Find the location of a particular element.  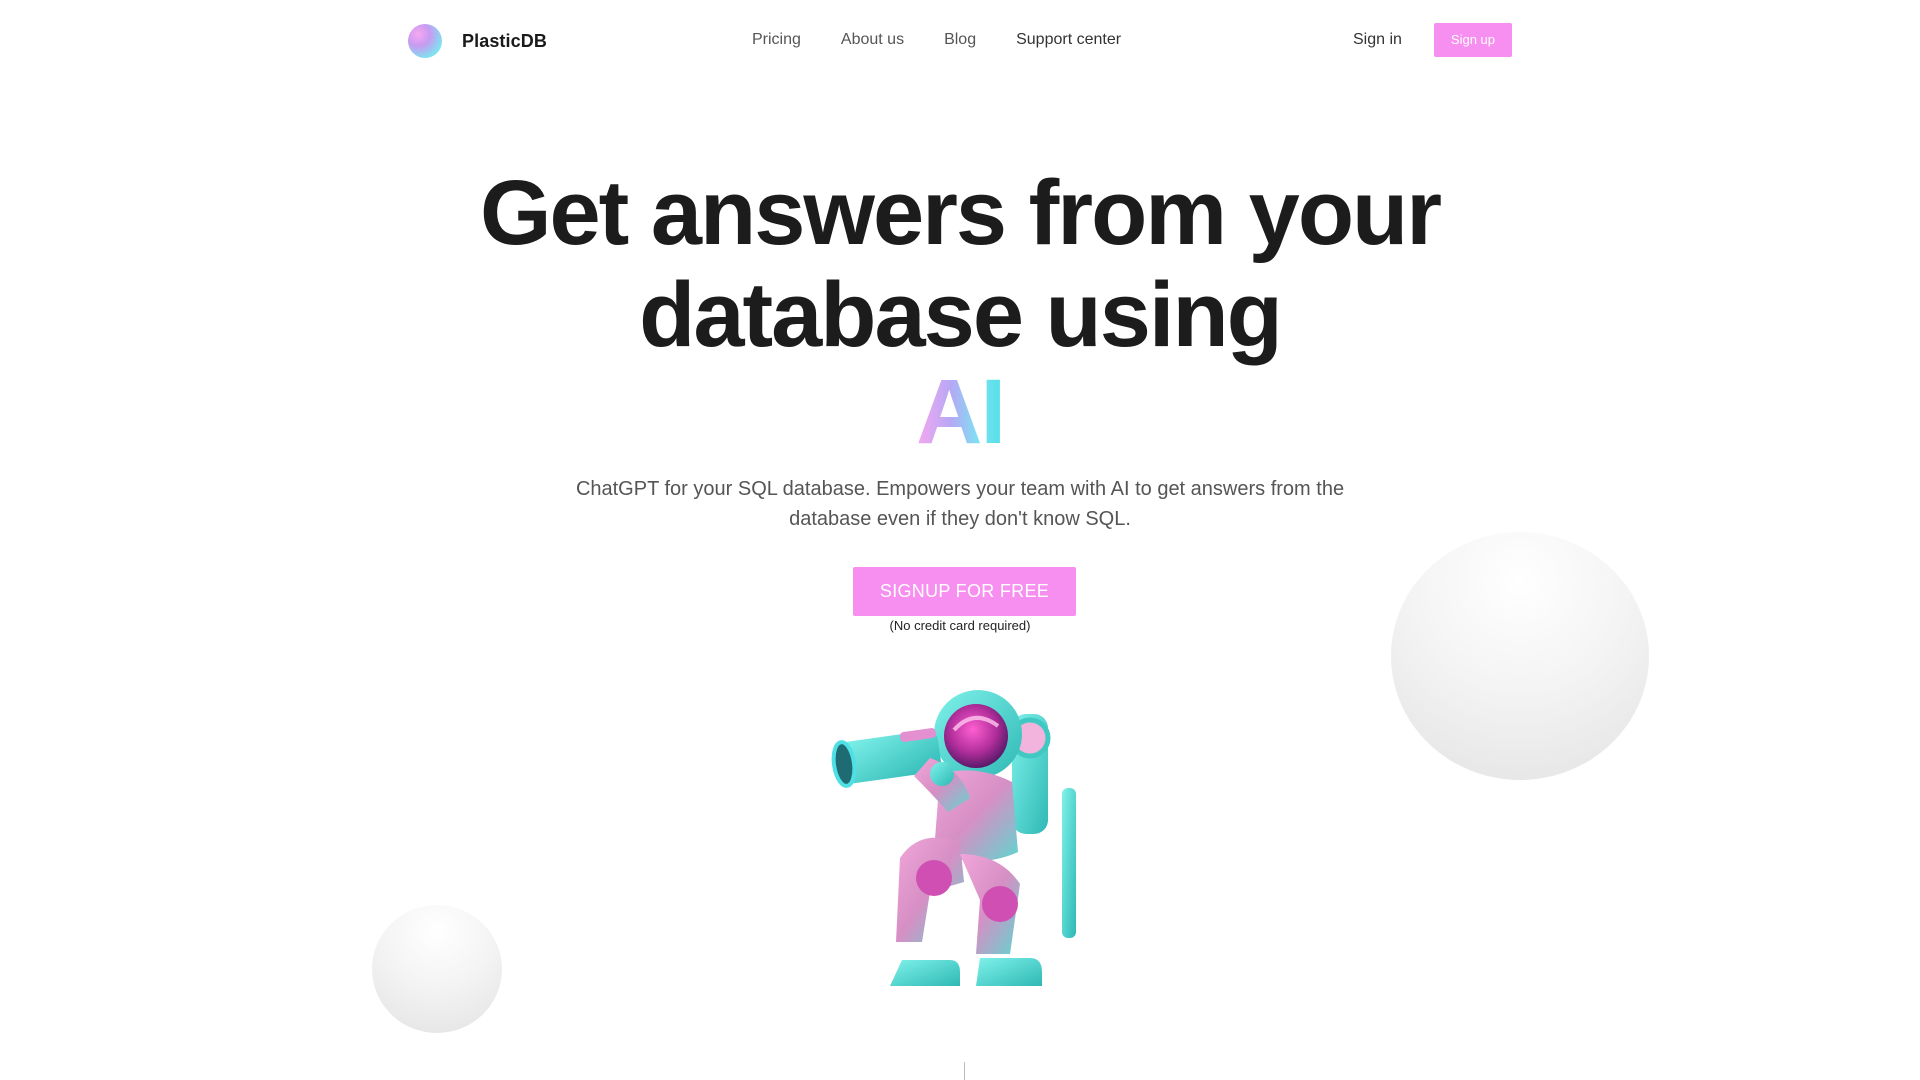

scroll-indicator-line is located at coordinates (964, 1071).